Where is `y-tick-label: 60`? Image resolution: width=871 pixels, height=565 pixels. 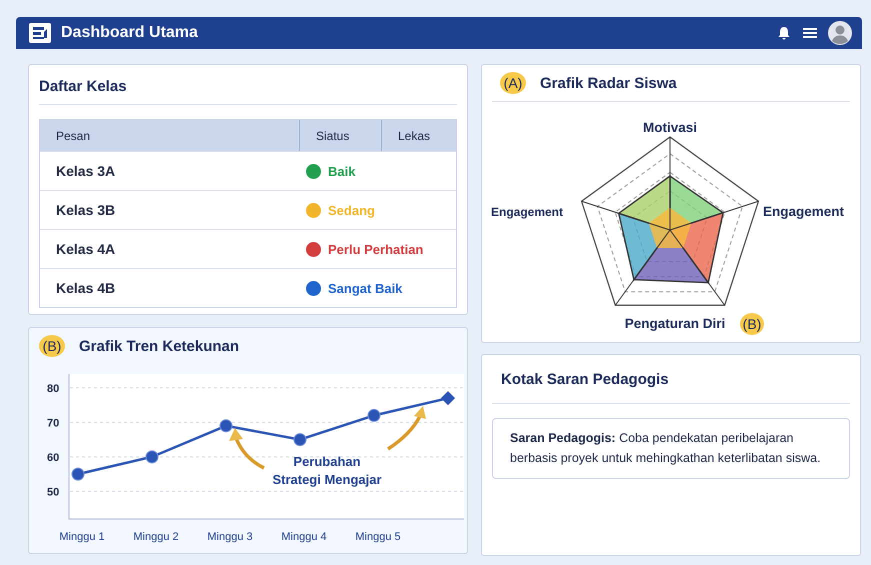 y-tick-label: 60 is located at coordinates (53, 458).